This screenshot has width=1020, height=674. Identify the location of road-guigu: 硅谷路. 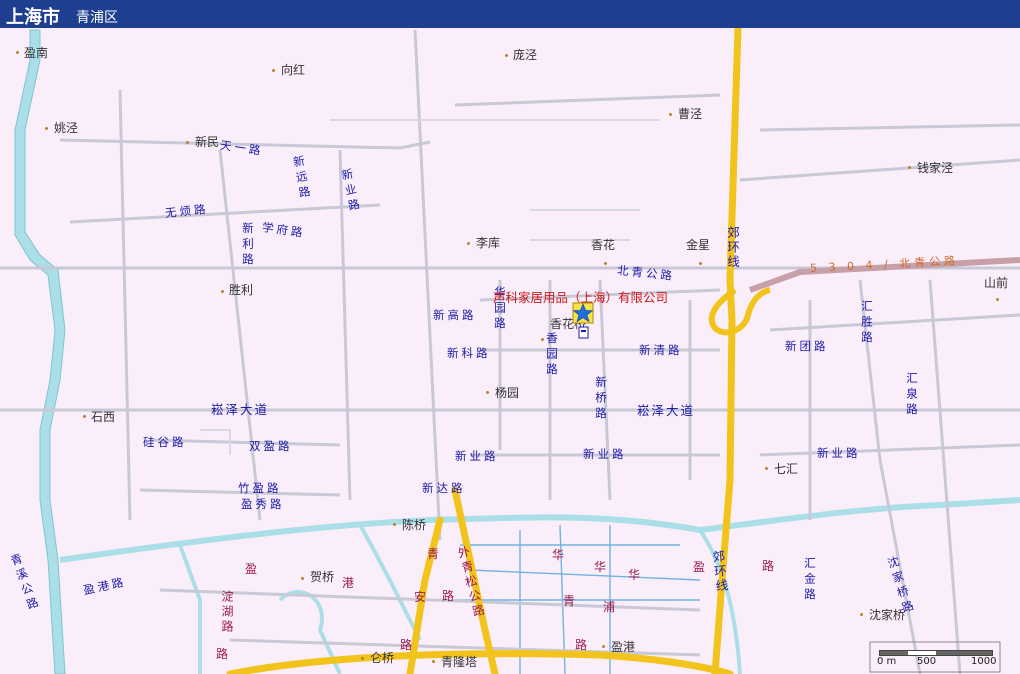
(165, 442).